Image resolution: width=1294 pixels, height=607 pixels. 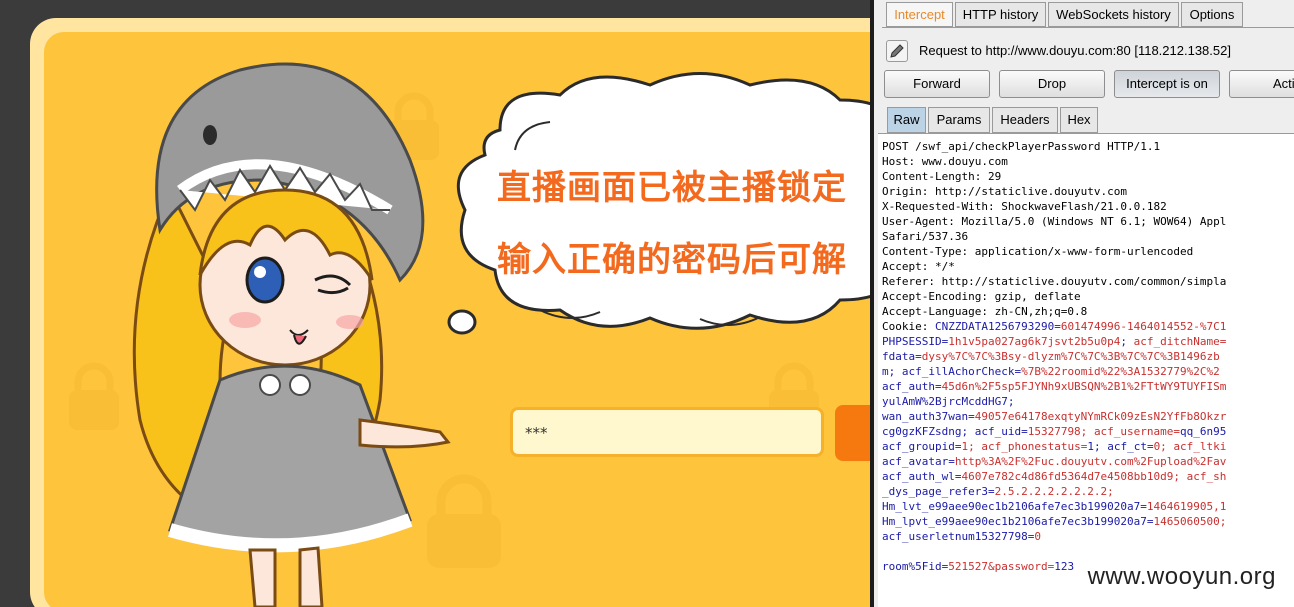 What do you see at coordinates (1054, 161) in the screenshot?
I see `request-line: Host: www.douyu.com` at bounding box center [1054, 161].